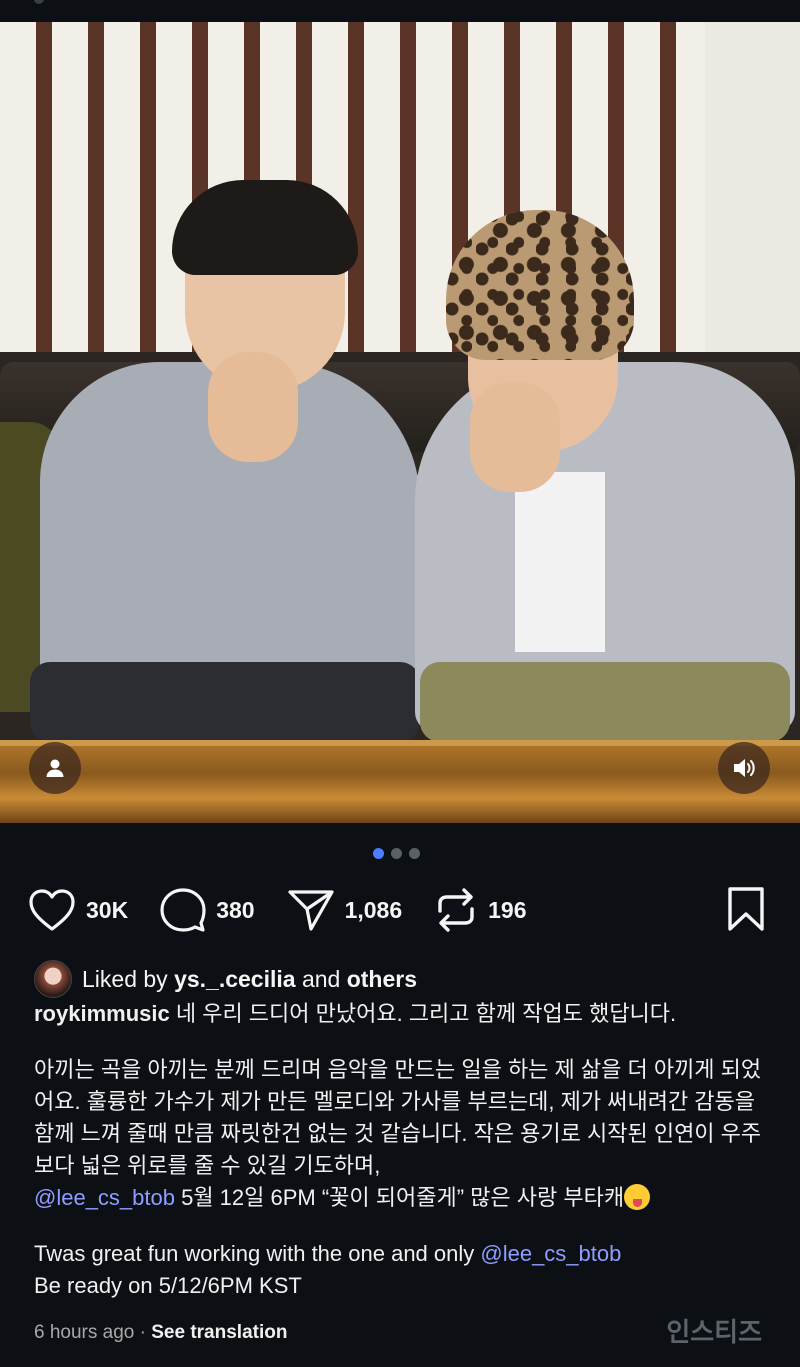  I want to click on sound-icon, so click(744, 768).